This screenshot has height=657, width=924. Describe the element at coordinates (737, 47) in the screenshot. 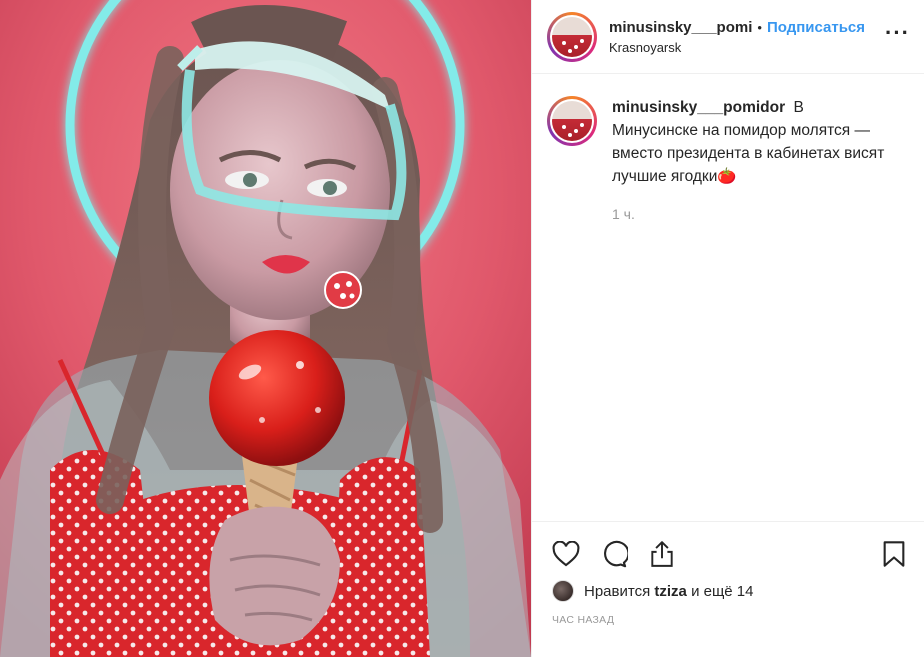

I see `location-link: Krasnoyarsk` at that location.